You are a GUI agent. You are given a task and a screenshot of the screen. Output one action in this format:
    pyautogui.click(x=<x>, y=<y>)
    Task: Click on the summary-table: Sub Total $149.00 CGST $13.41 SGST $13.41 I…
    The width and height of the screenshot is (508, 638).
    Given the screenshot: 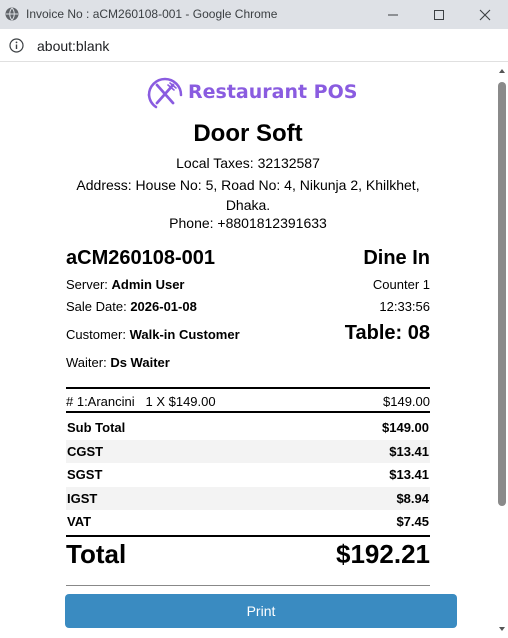 What is the action you would take?
    pyautogui.click(x=248, y=475)
    